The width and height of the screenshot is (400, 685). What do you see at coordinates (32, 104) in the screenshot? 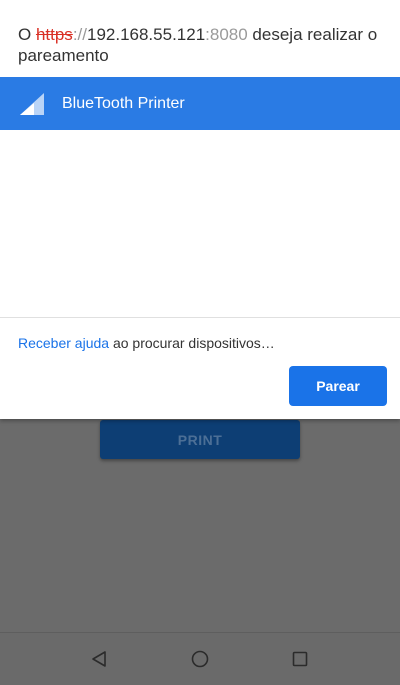
I see `signal-strength-icon` at bounding box center [32, 104].